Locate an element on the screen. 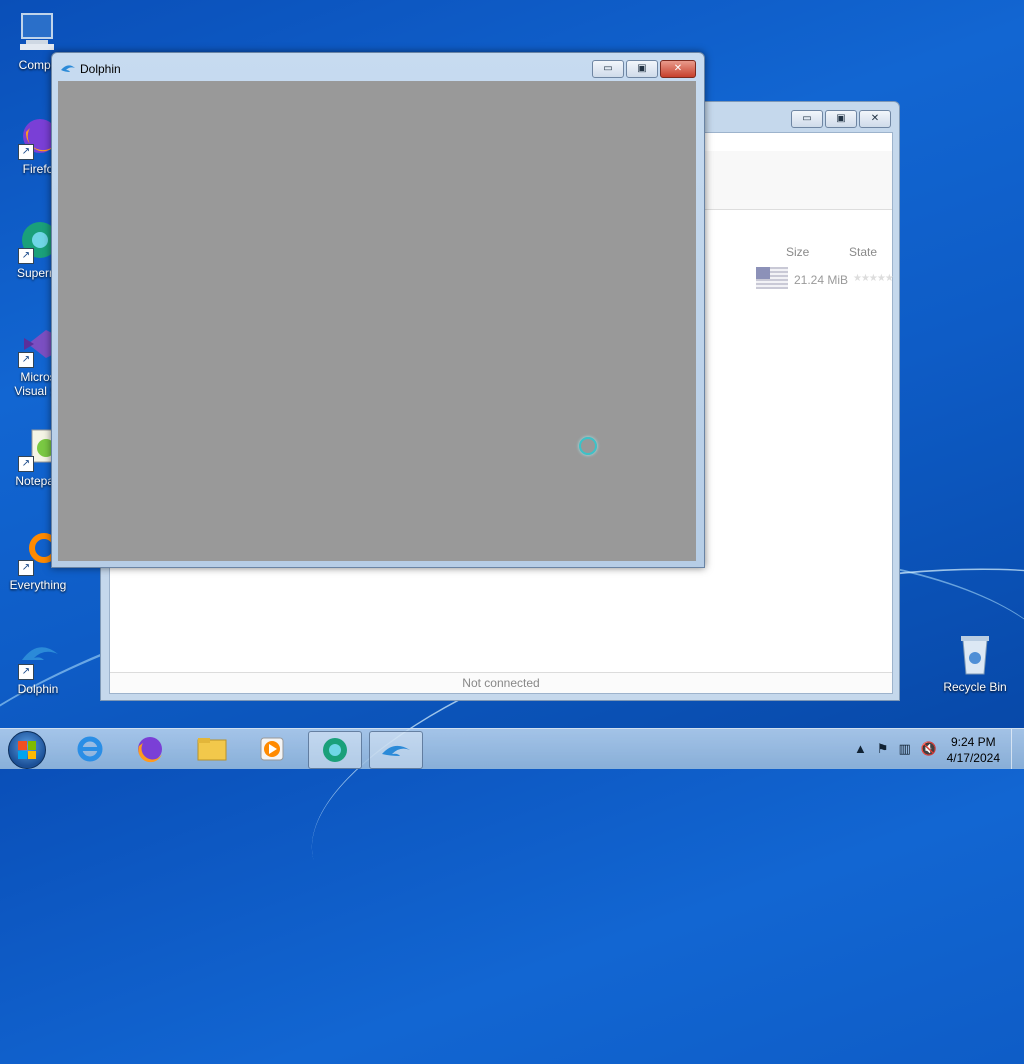 Image resolution: width=1024 pixels, height=1064 pixels. desktop-icon-dolphin: ↗ Dolphin is located at coordinates (39, 665).